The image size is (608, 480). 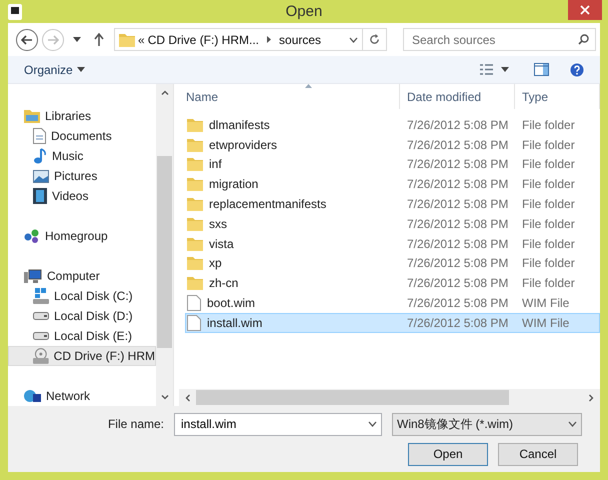 What do you see at coordinates (215, 263) in the screenshot?
I see `file-name: xp` at bounding box center [215, 263].